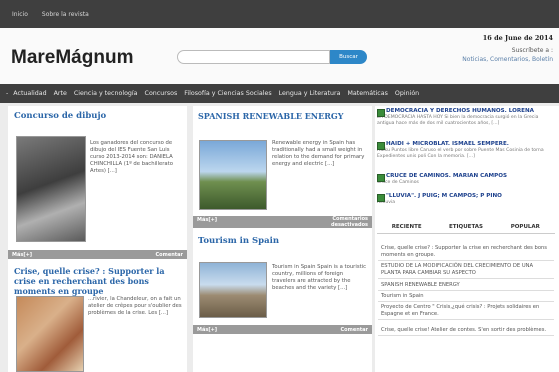  What do you see at coordinates (466, 286) in the screenshot?
I see `recent-item: SPANISH RENEWABLE ENERGY` at bounding box center [466, 286].